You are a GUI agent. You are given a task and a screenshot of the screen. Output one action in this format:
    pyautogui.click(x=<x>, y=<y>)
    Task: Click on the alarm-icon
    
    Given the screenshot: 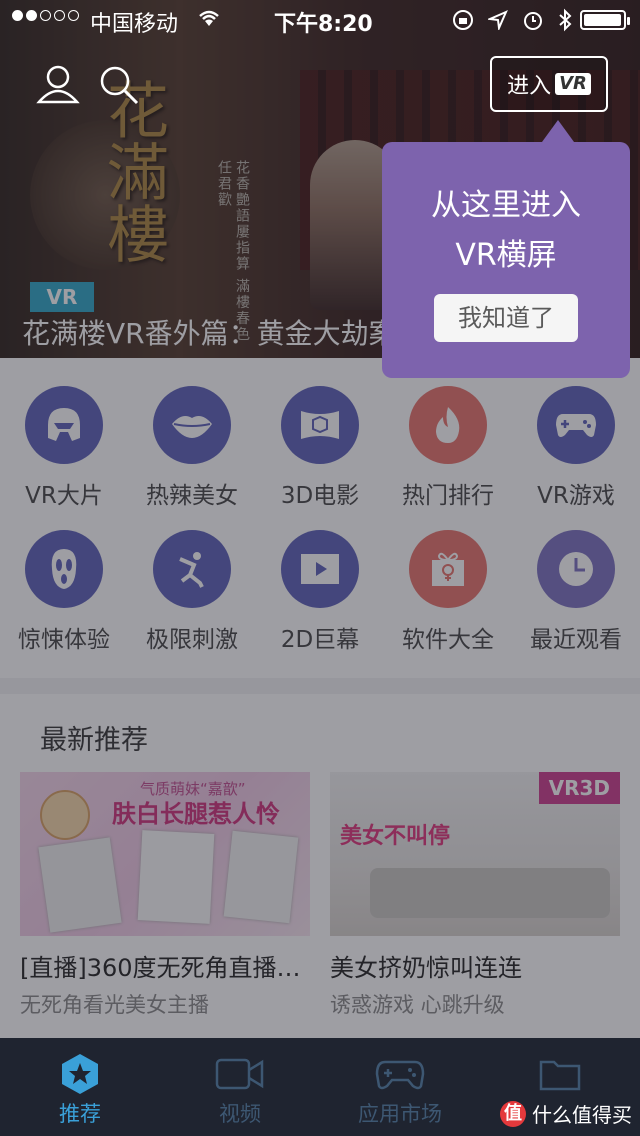 What is the action you would take?
    pyautogui.click(x=533, y=23)
    